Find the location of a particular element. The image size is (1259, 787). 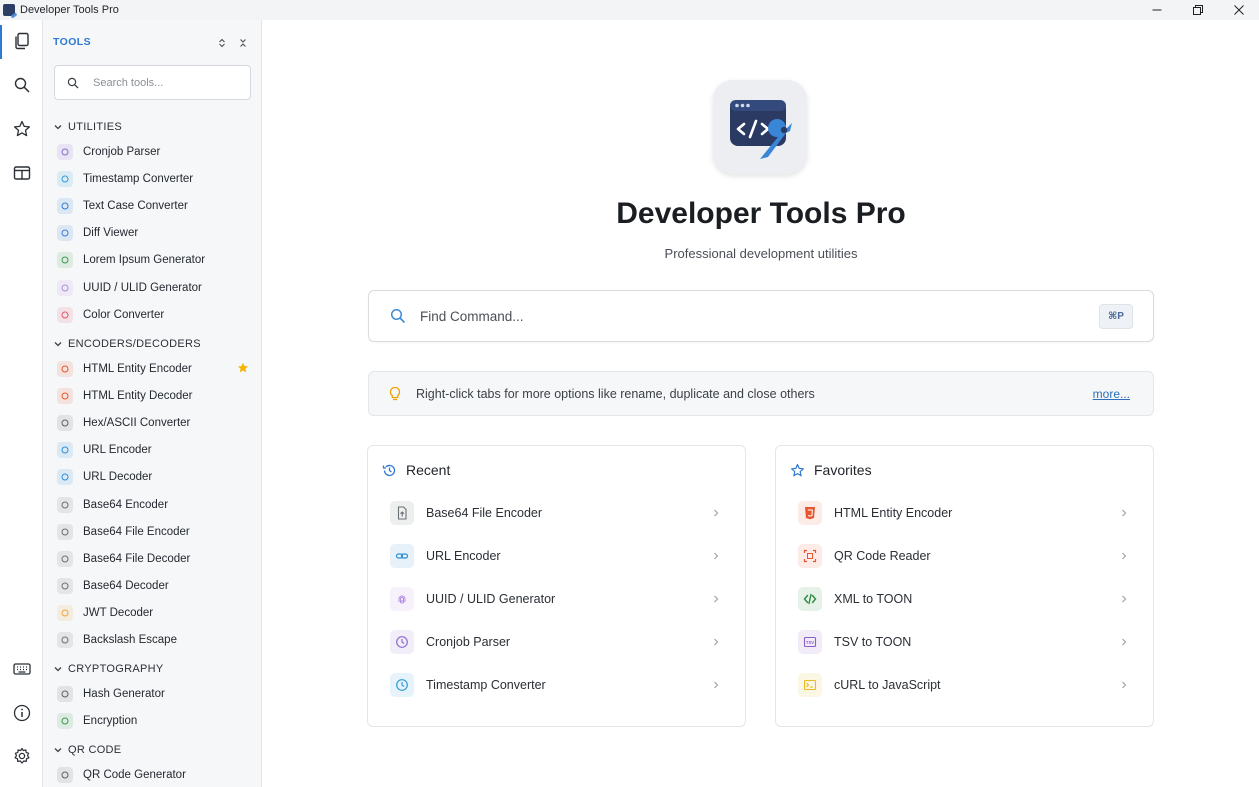

tool-item: Diff Viewer is located at coordinates (157, 233).